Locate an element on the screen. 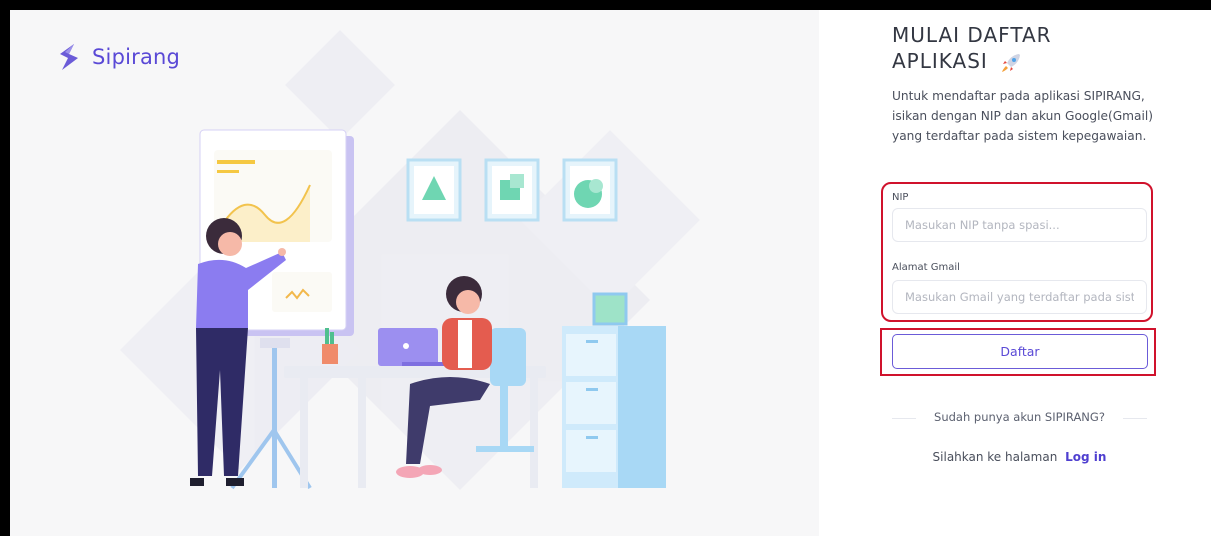 The image size is (1211, 536). gmail-input is located at coordinates (1019, 297).